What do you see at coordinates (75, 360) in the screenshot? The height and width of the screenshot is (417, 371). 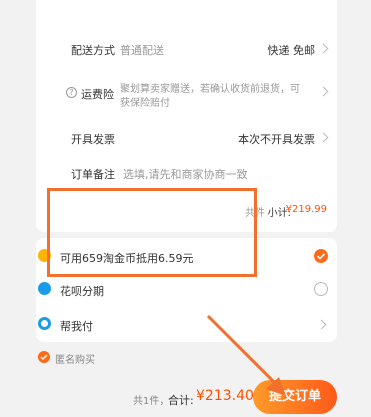 I see `anonymous-purchase-label: 匿名购买` at bounding box center [75, 360].